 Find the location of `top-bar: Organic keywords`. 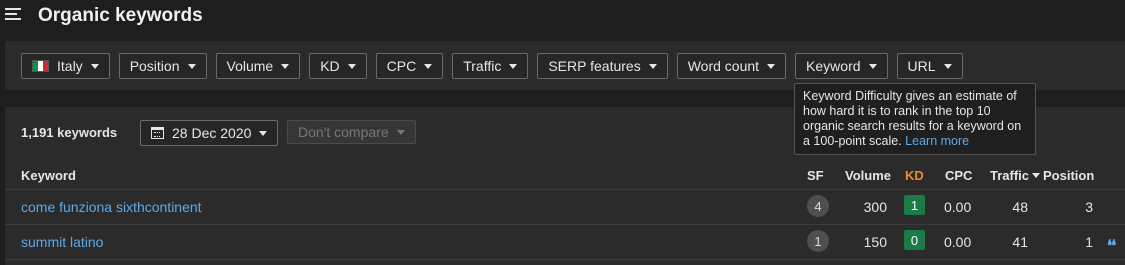

top-bar: Organic keywords is located at coordinates (562, 17).